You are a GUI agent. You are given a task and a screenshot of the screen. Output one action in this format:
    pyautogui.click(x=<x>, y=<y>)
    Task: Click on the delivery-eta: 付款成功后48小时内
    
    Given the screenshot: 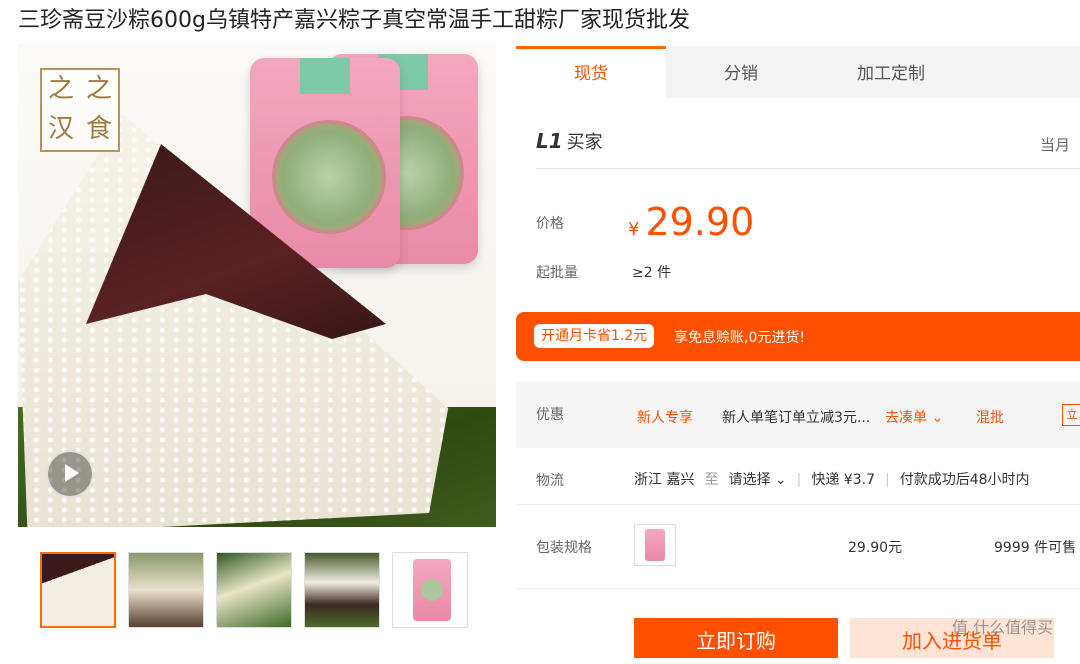 What is the action you would take?
    pyautogui.click(x=964, y=480)
    